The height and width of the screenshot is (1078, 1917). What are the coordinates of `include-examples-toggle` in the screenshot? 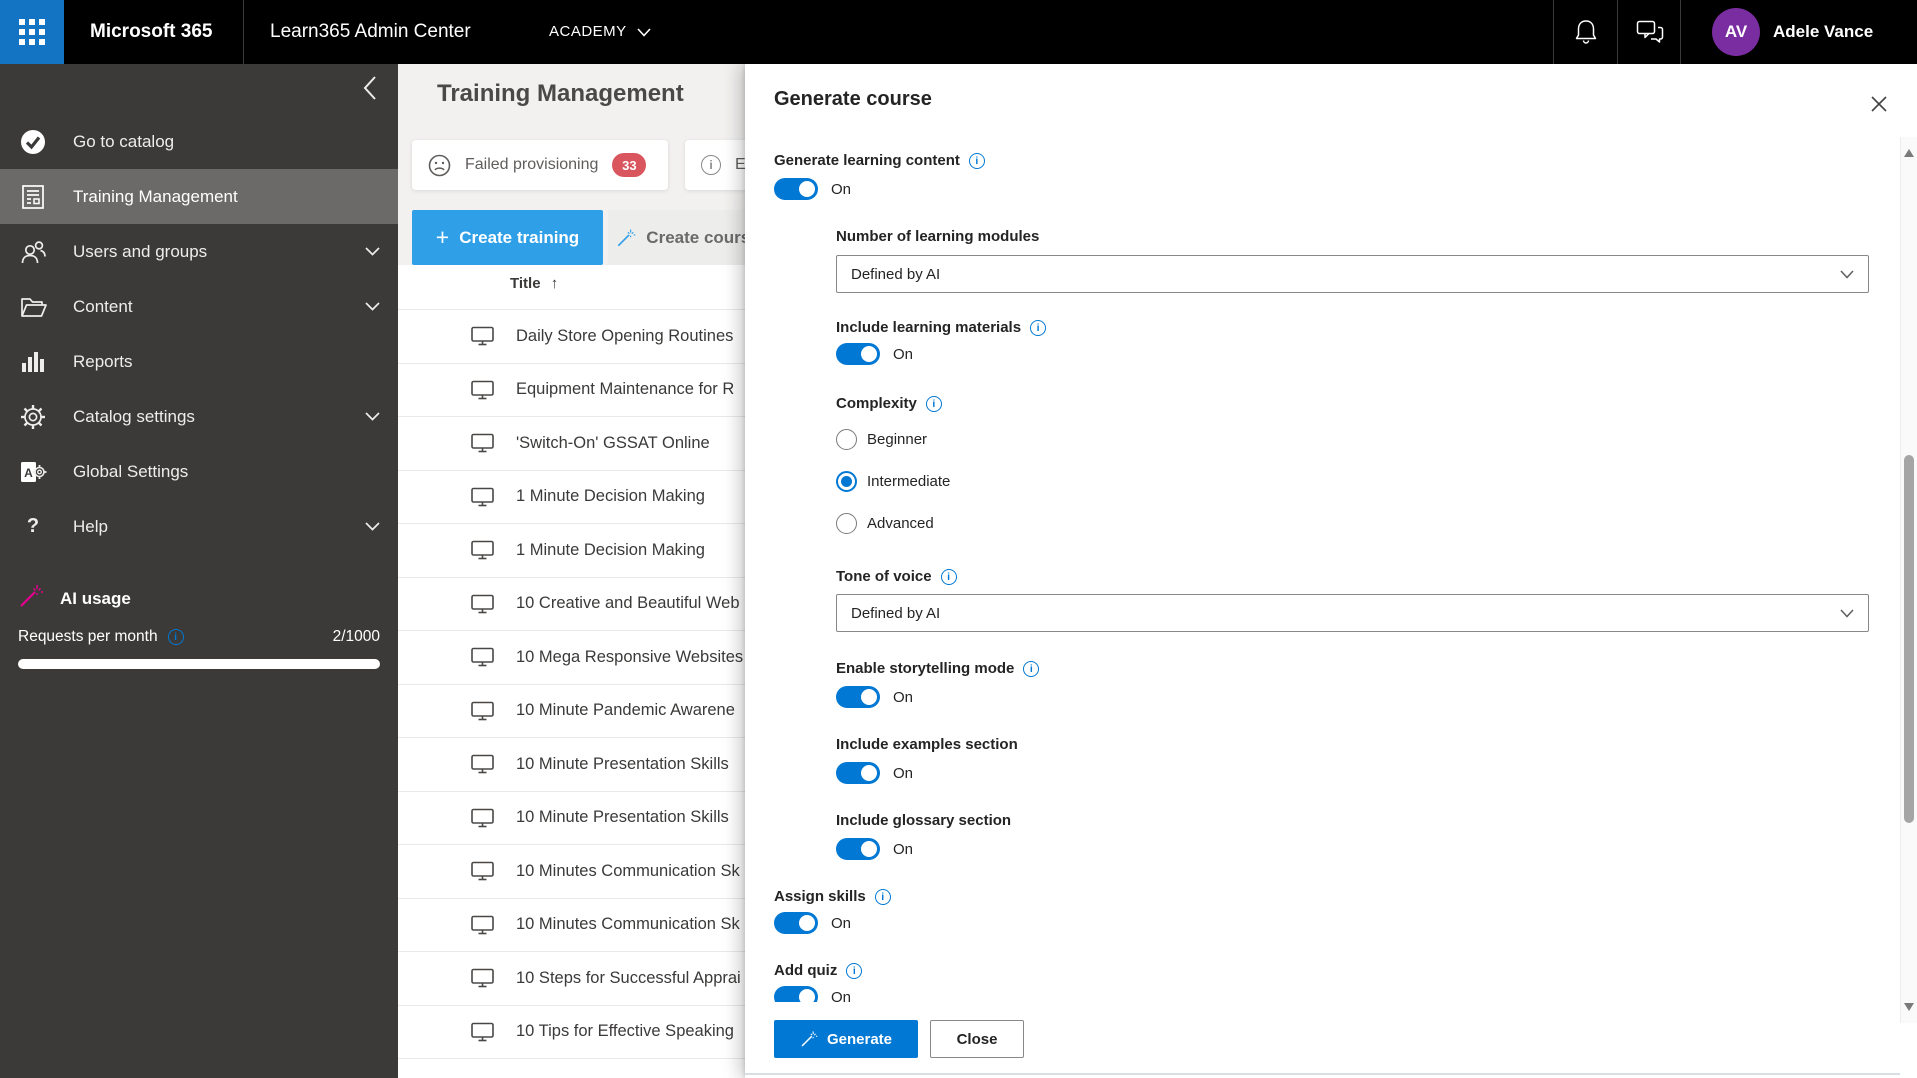 It's located at (858, 773).